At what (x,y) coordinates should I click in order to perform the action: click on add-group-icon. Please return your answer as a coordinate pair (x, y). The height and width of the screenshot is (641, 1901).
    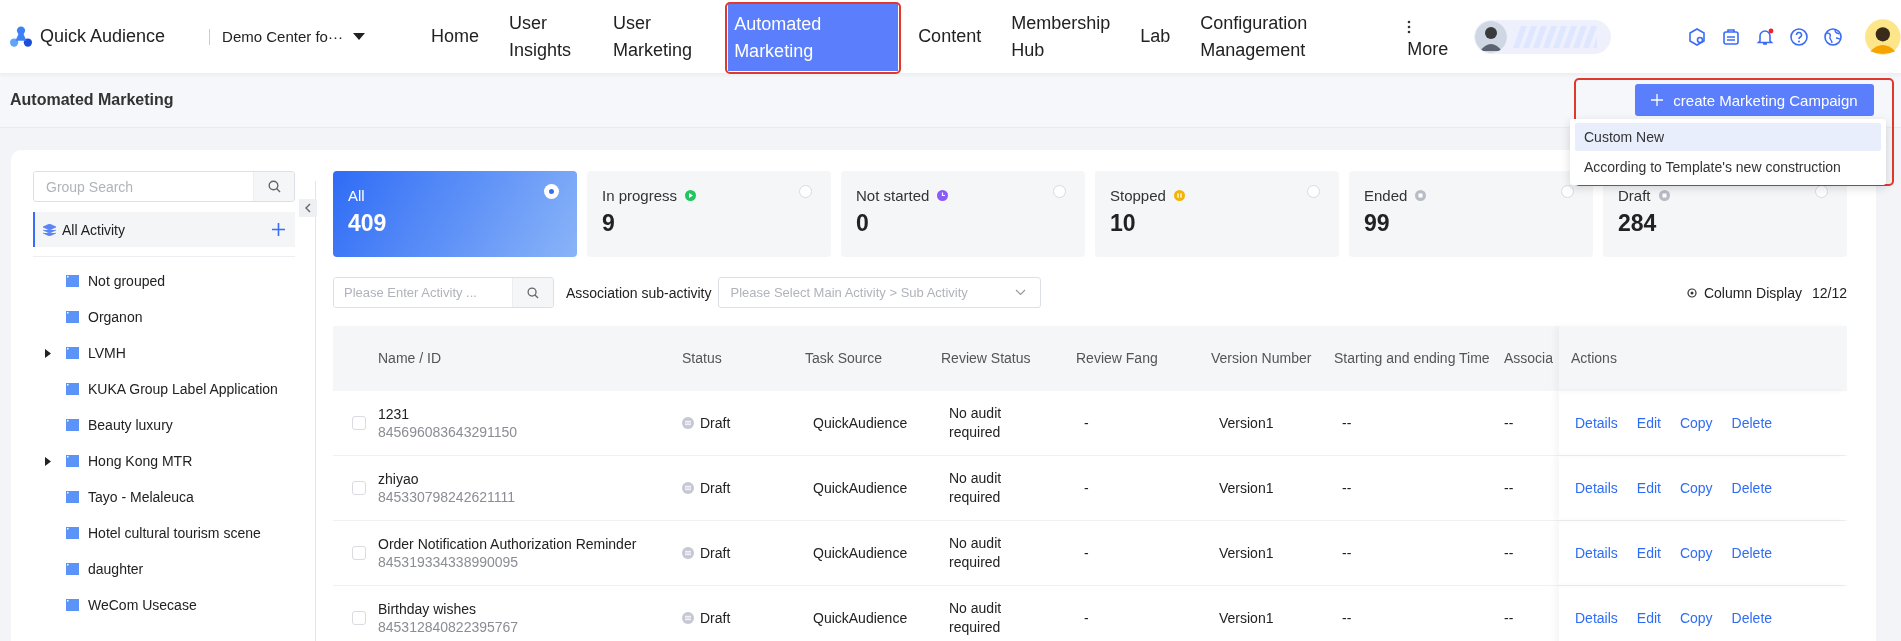
    Looking at the image, I should click on (278, 229).